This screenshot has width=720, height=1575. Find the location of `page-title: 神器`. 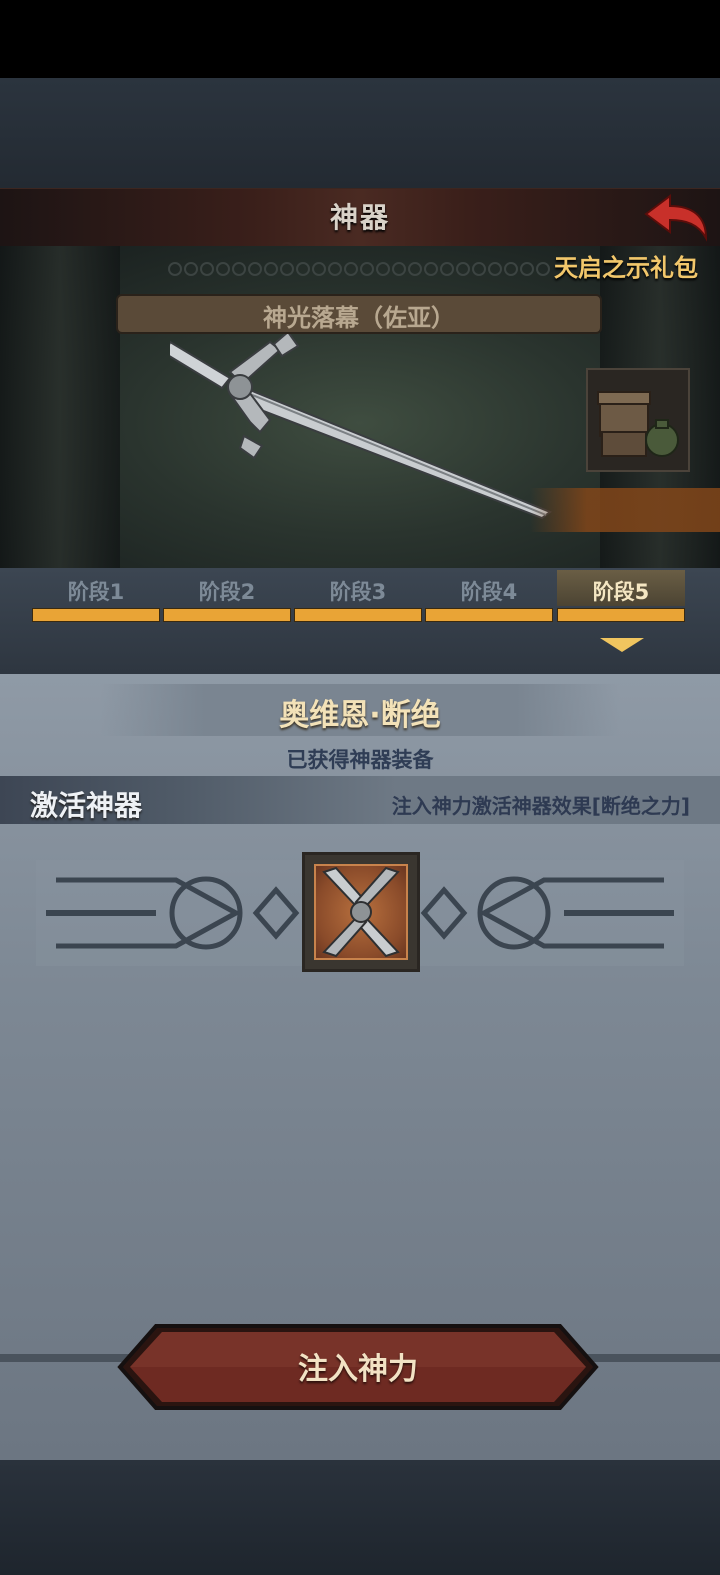

page-title: 神器 is located at coordinates (359, 217).